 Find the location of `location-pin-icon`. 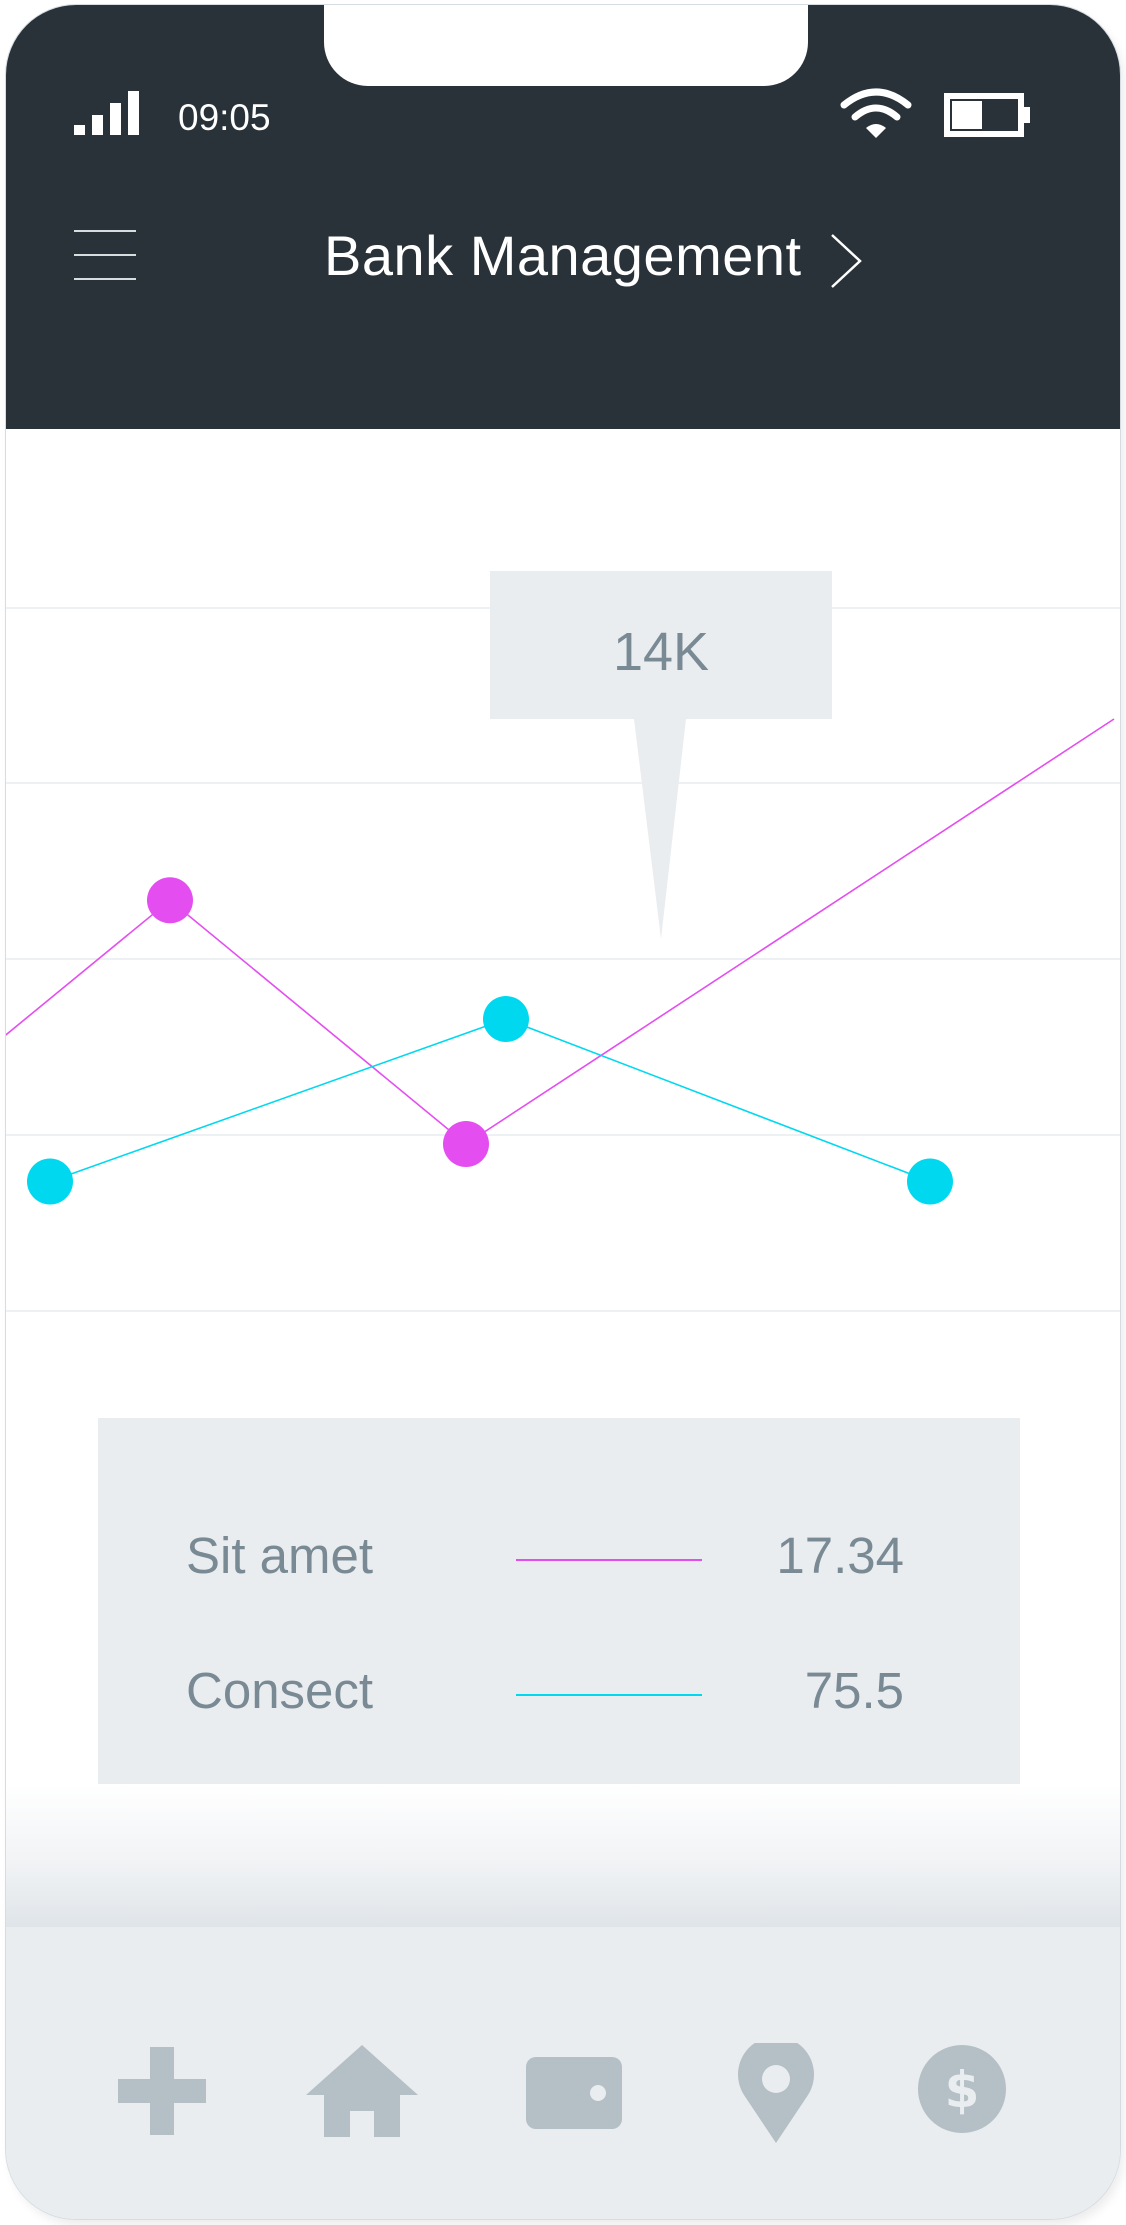

location-pin-icon is located at coordinates (776, 2093).